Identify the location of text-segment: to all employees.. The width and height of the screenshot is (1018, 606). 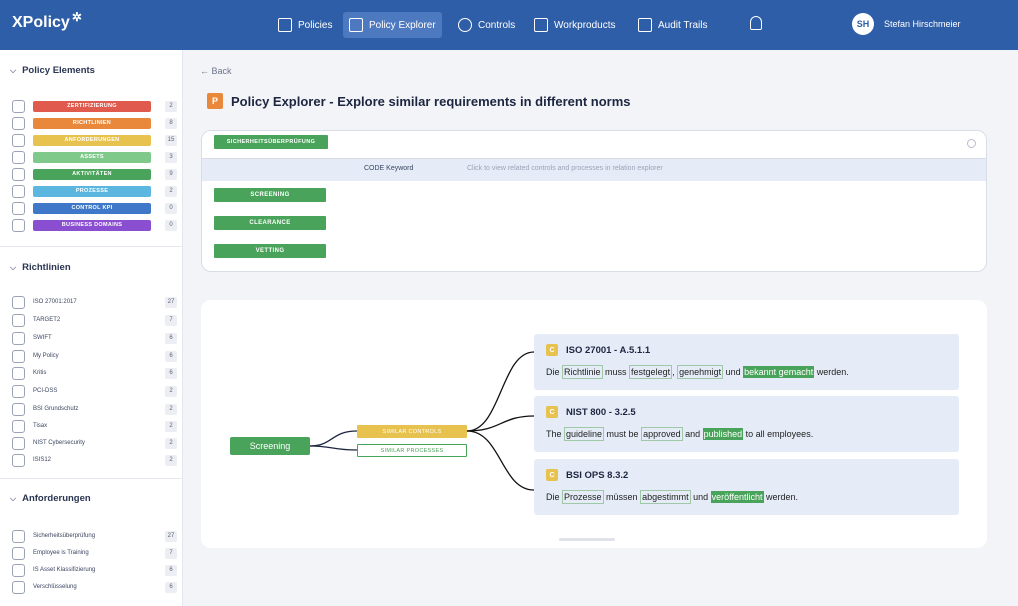
(778, 434).